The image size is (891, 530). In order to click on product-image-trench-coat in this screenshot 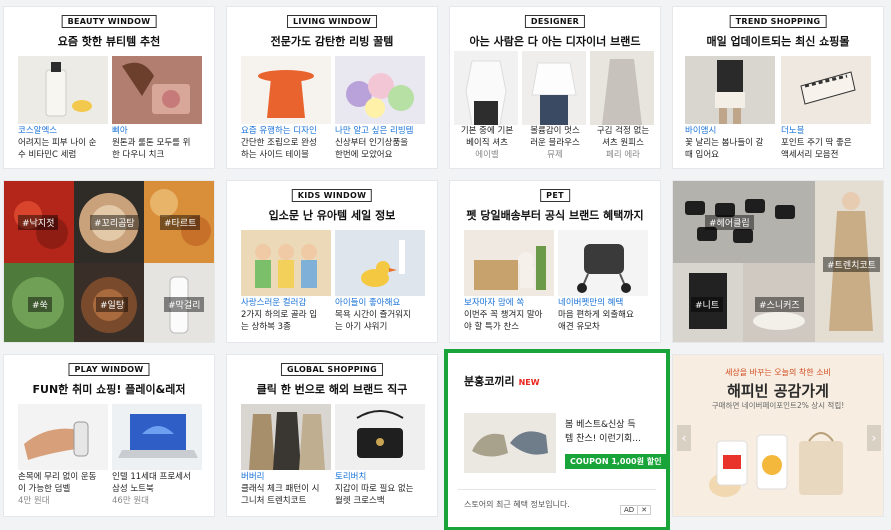, I will do `click(286, 437)`.